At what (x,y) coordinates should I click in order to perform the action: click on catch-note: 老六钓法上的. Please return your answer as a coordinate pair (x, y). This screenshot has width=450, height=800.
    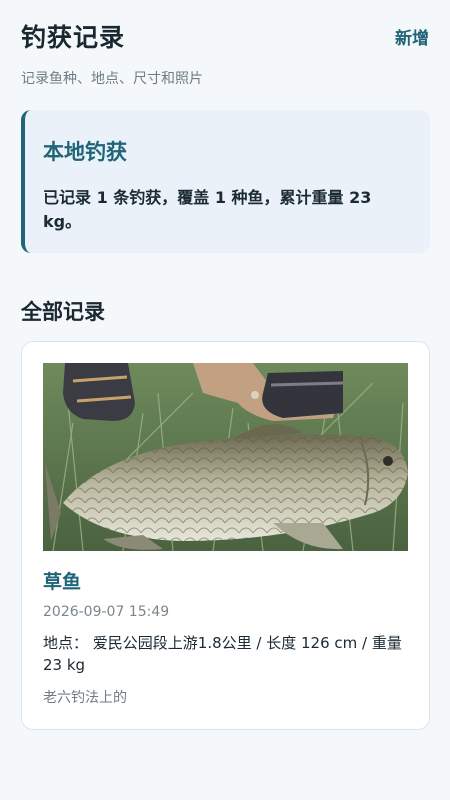
    Looking at the image, I should click on (85, 698).